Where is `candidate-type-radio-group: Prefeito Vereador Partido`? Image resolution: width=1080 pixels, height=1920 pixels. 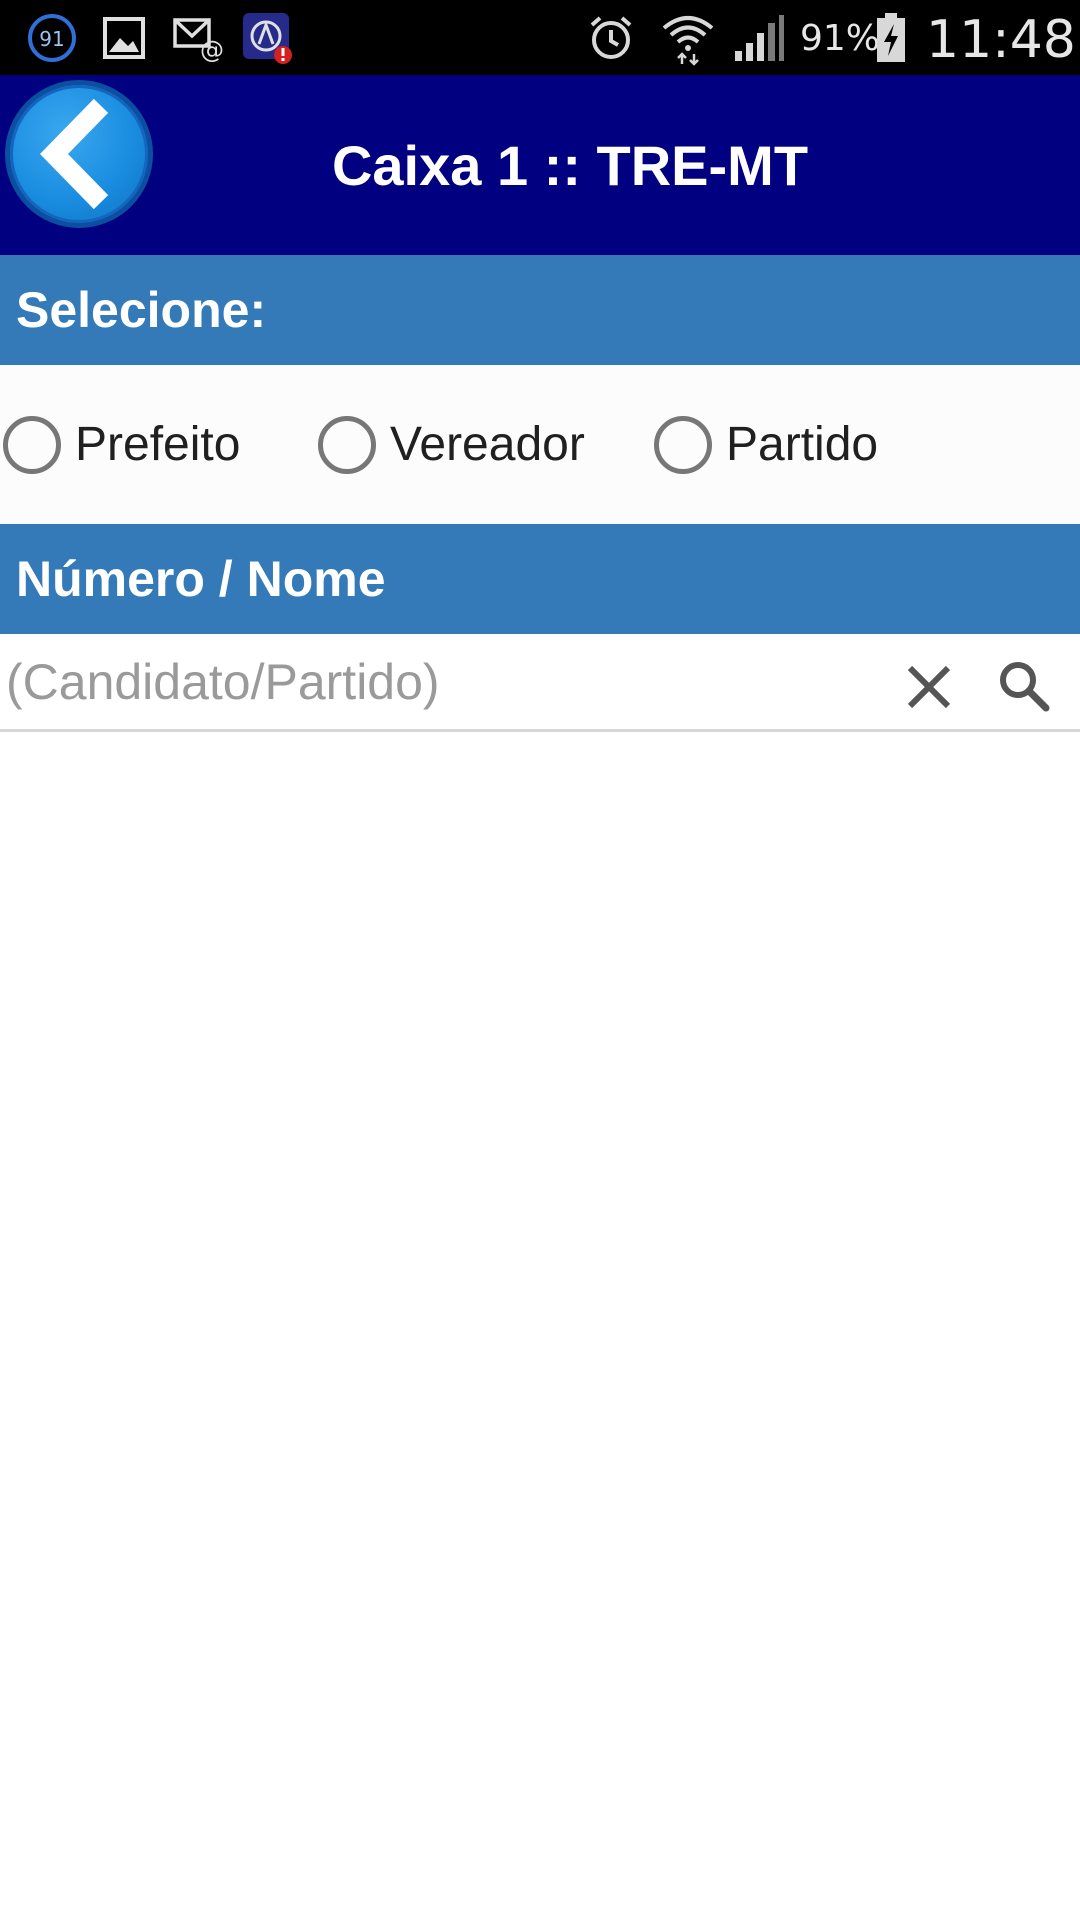 candidate-type-radio-group: Prefeito Vereador Partido is located at coordinates (540, 444).